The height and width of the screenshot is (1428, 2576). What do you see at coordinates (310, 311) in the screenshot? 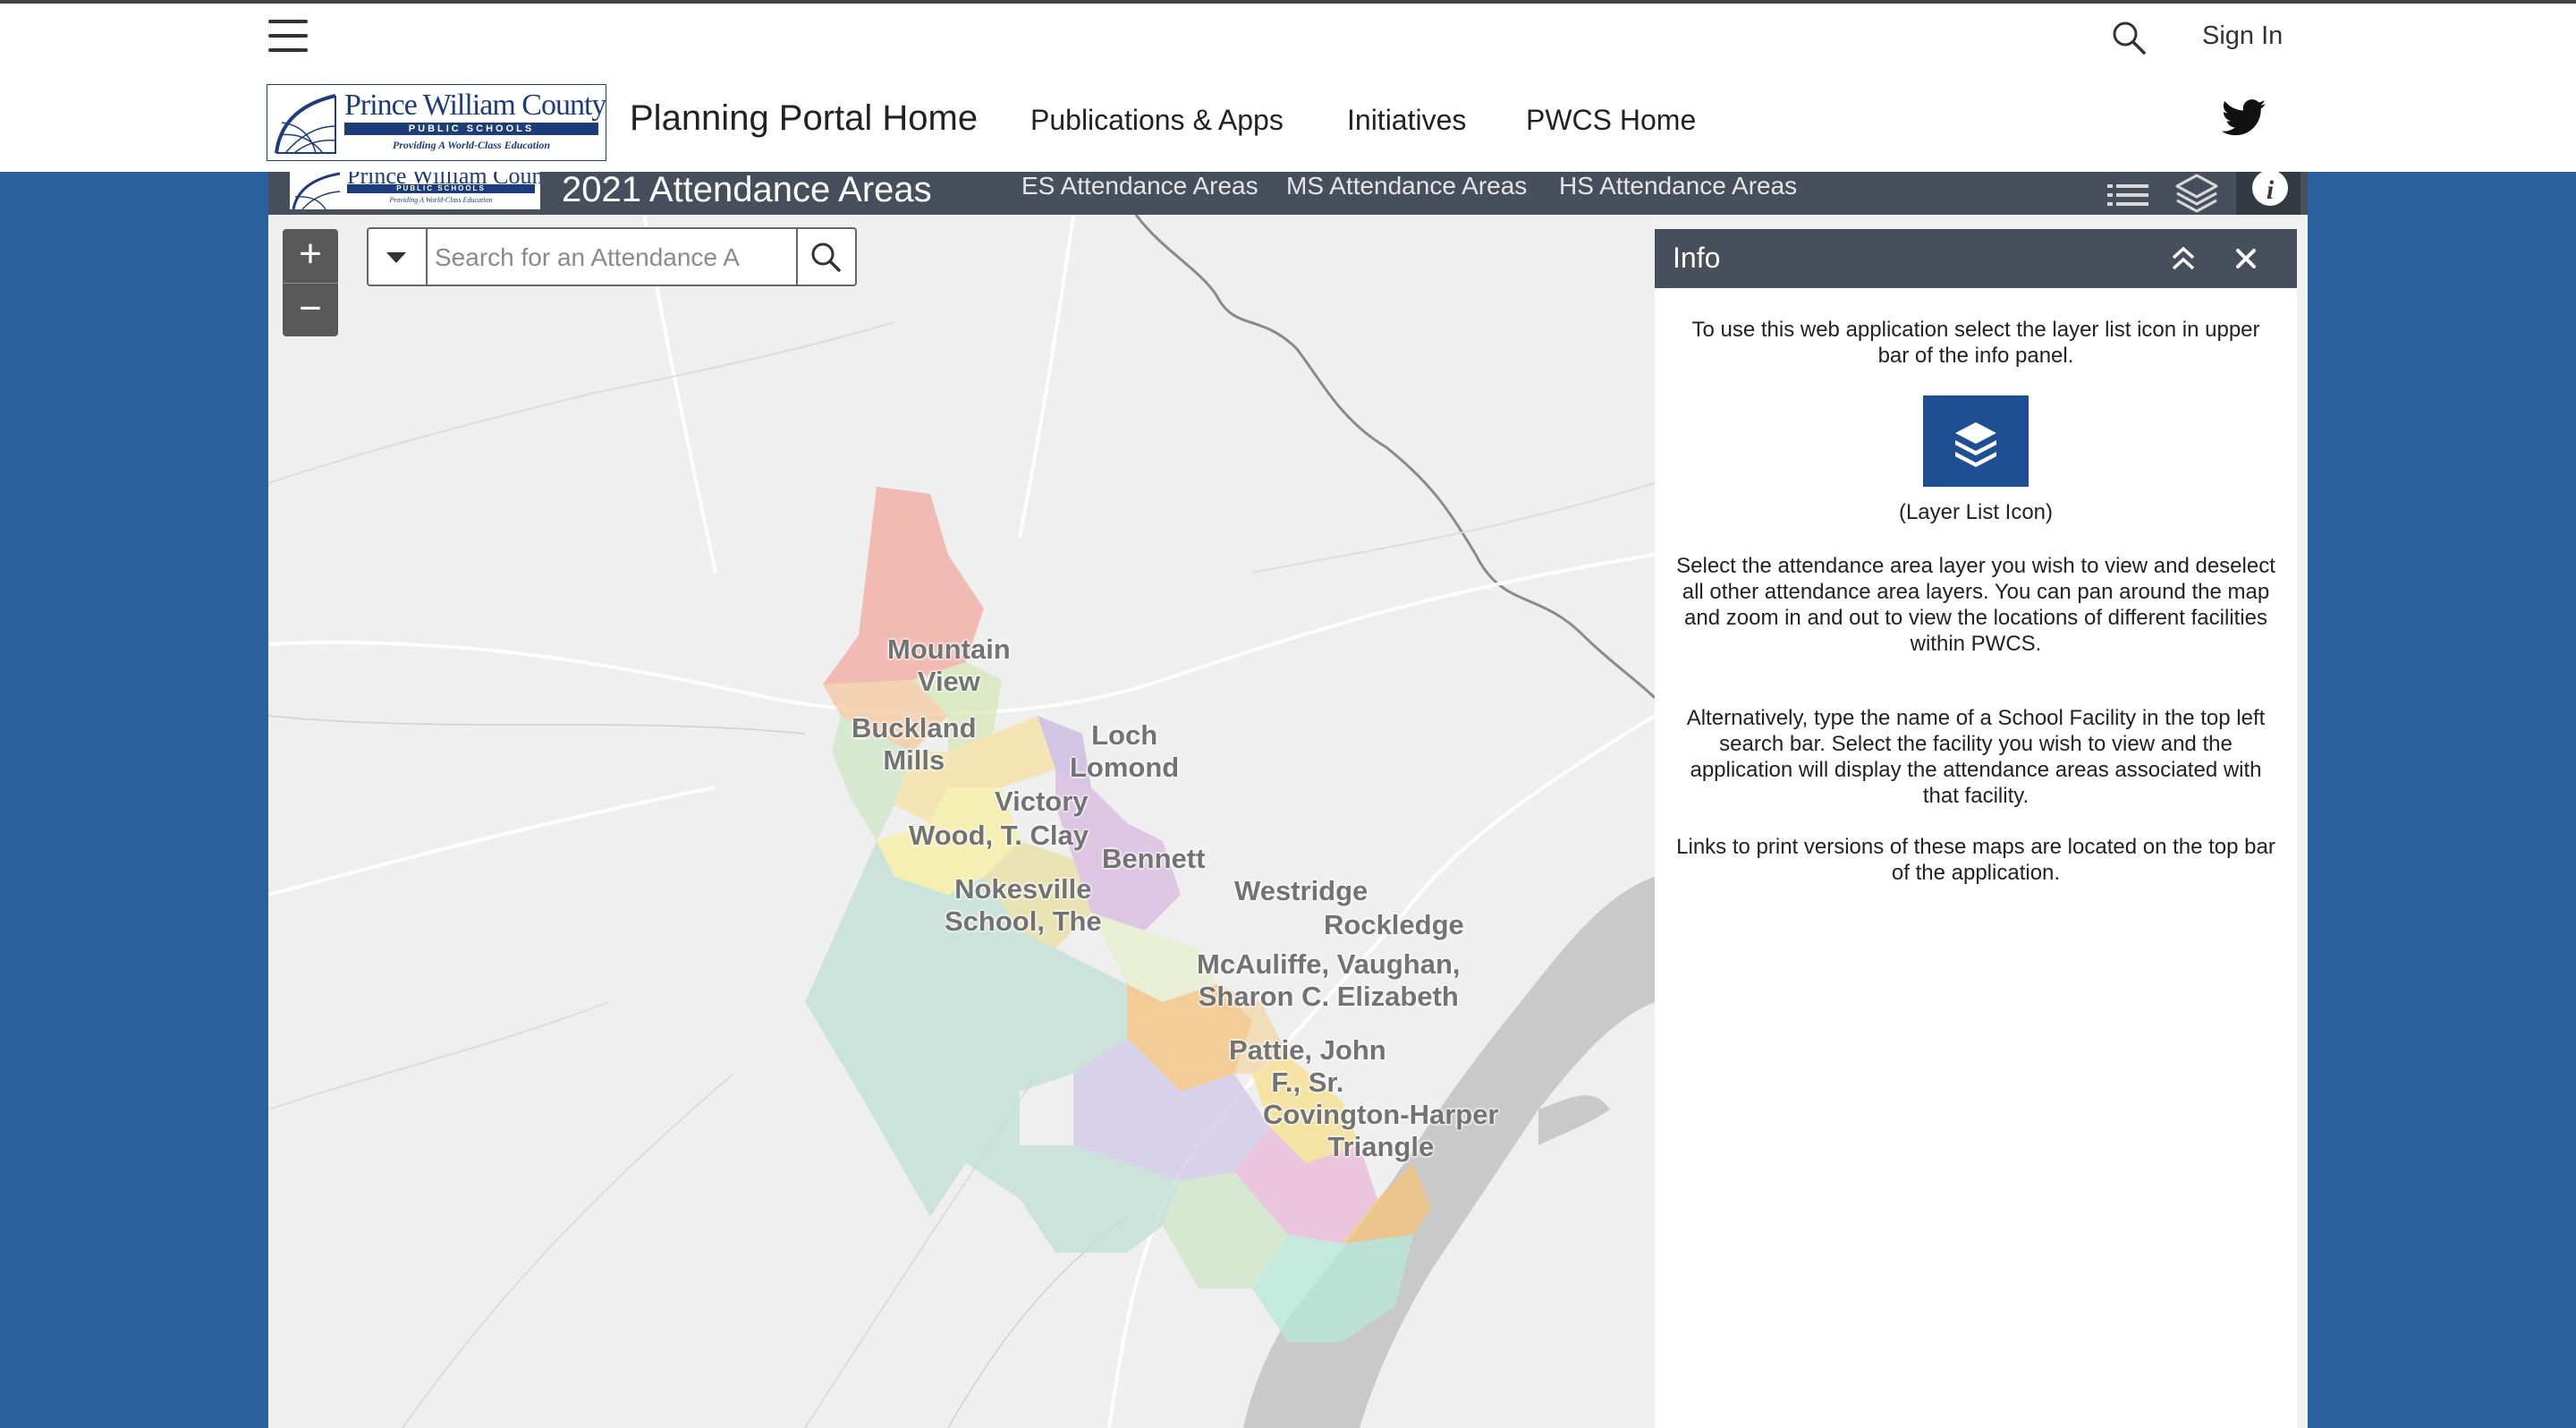
I see `zoom-out-button: −` at bounding box center [310, 311].